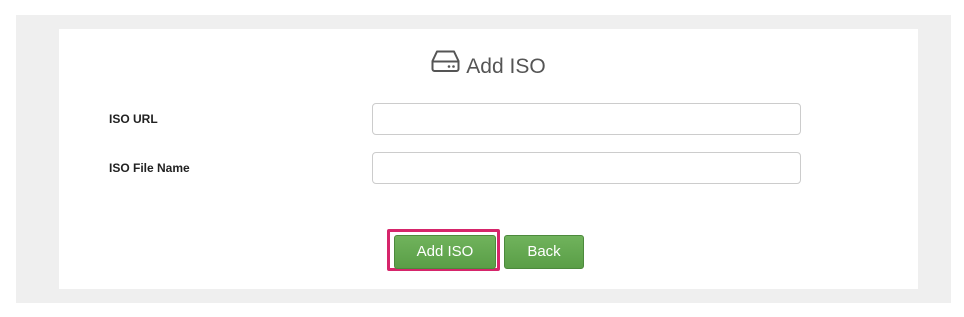 The width and height of the screenshot is (964, 317). What do you see at coordinates (445, 252) in the screenshot?
I see `add-iso-button: Add ISO` at bounding box center [445, 252].